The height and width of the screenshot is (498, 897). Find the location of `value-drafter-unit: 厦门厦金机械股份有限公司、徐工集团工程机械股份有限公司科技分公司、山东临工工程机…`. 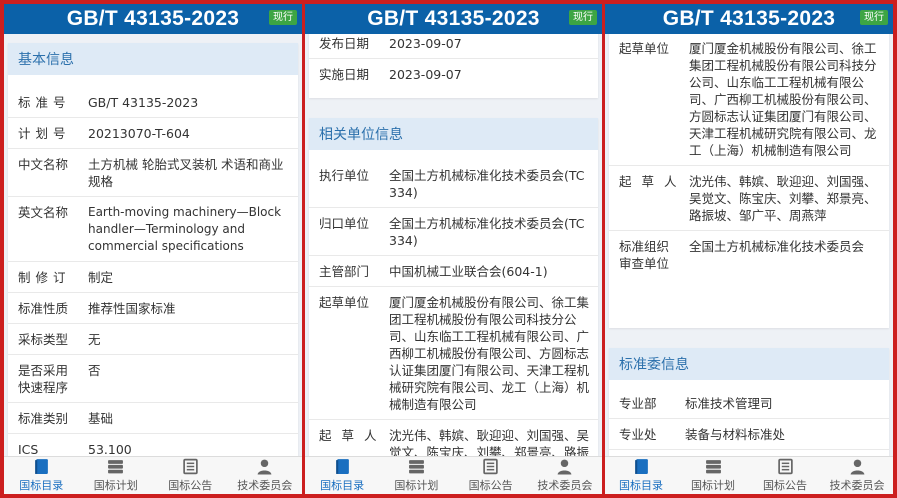

value-drafter-unit: 厦门厦金机械股份有限公司、徐工集团工程机械股份有限公司科技分公司、山东临工工程机… is located at coordinates (489, 353).